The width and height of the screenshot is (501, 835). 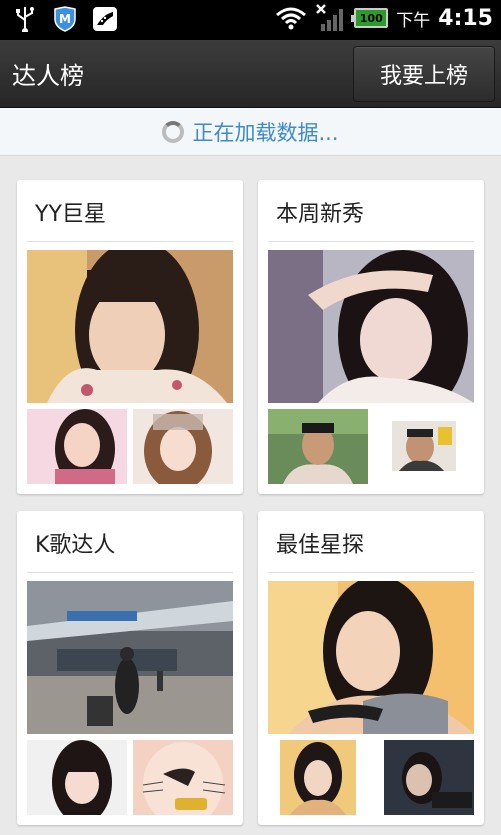 I want to click on card-title: YY巨星, so click(x=70, y=214).